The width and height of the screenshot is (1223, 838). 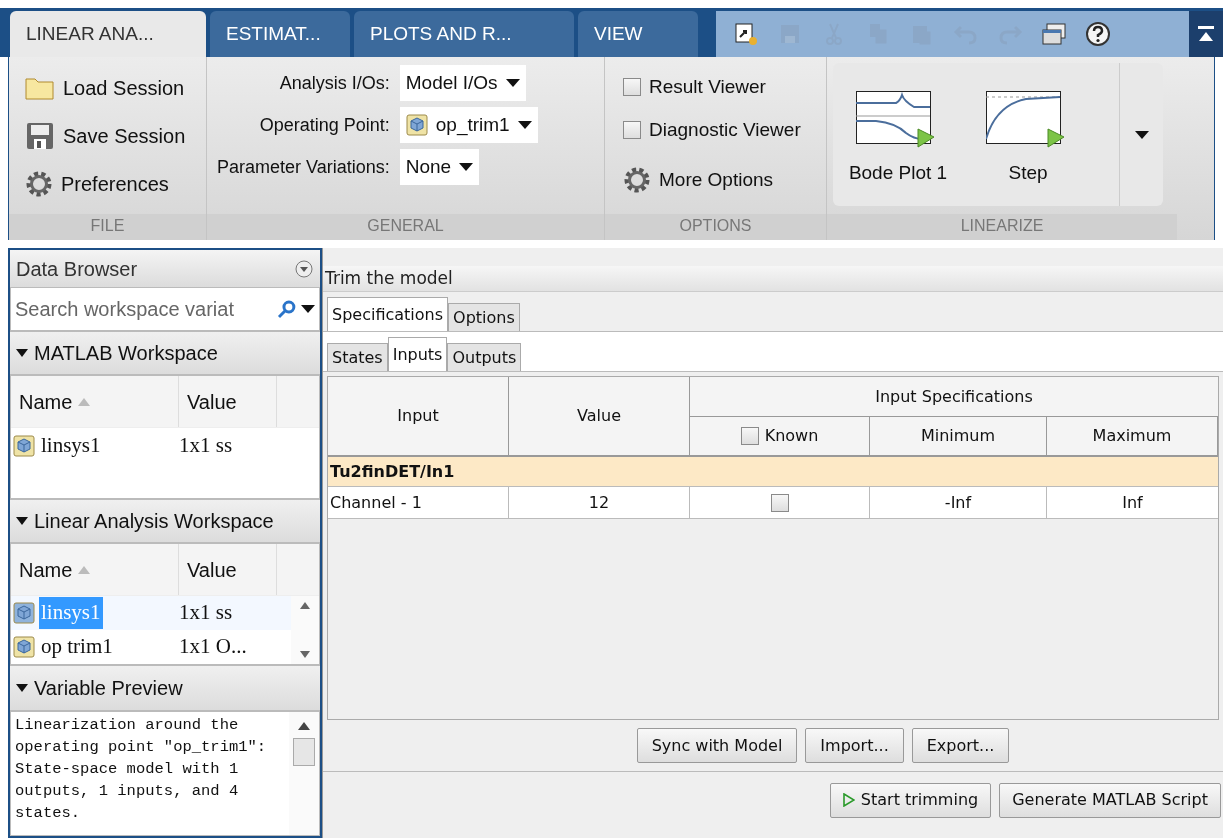 What do you see at coordinates (305, 654) in the screenshot?
I see `scroll-down-icon` at bounding box center [305, 654].